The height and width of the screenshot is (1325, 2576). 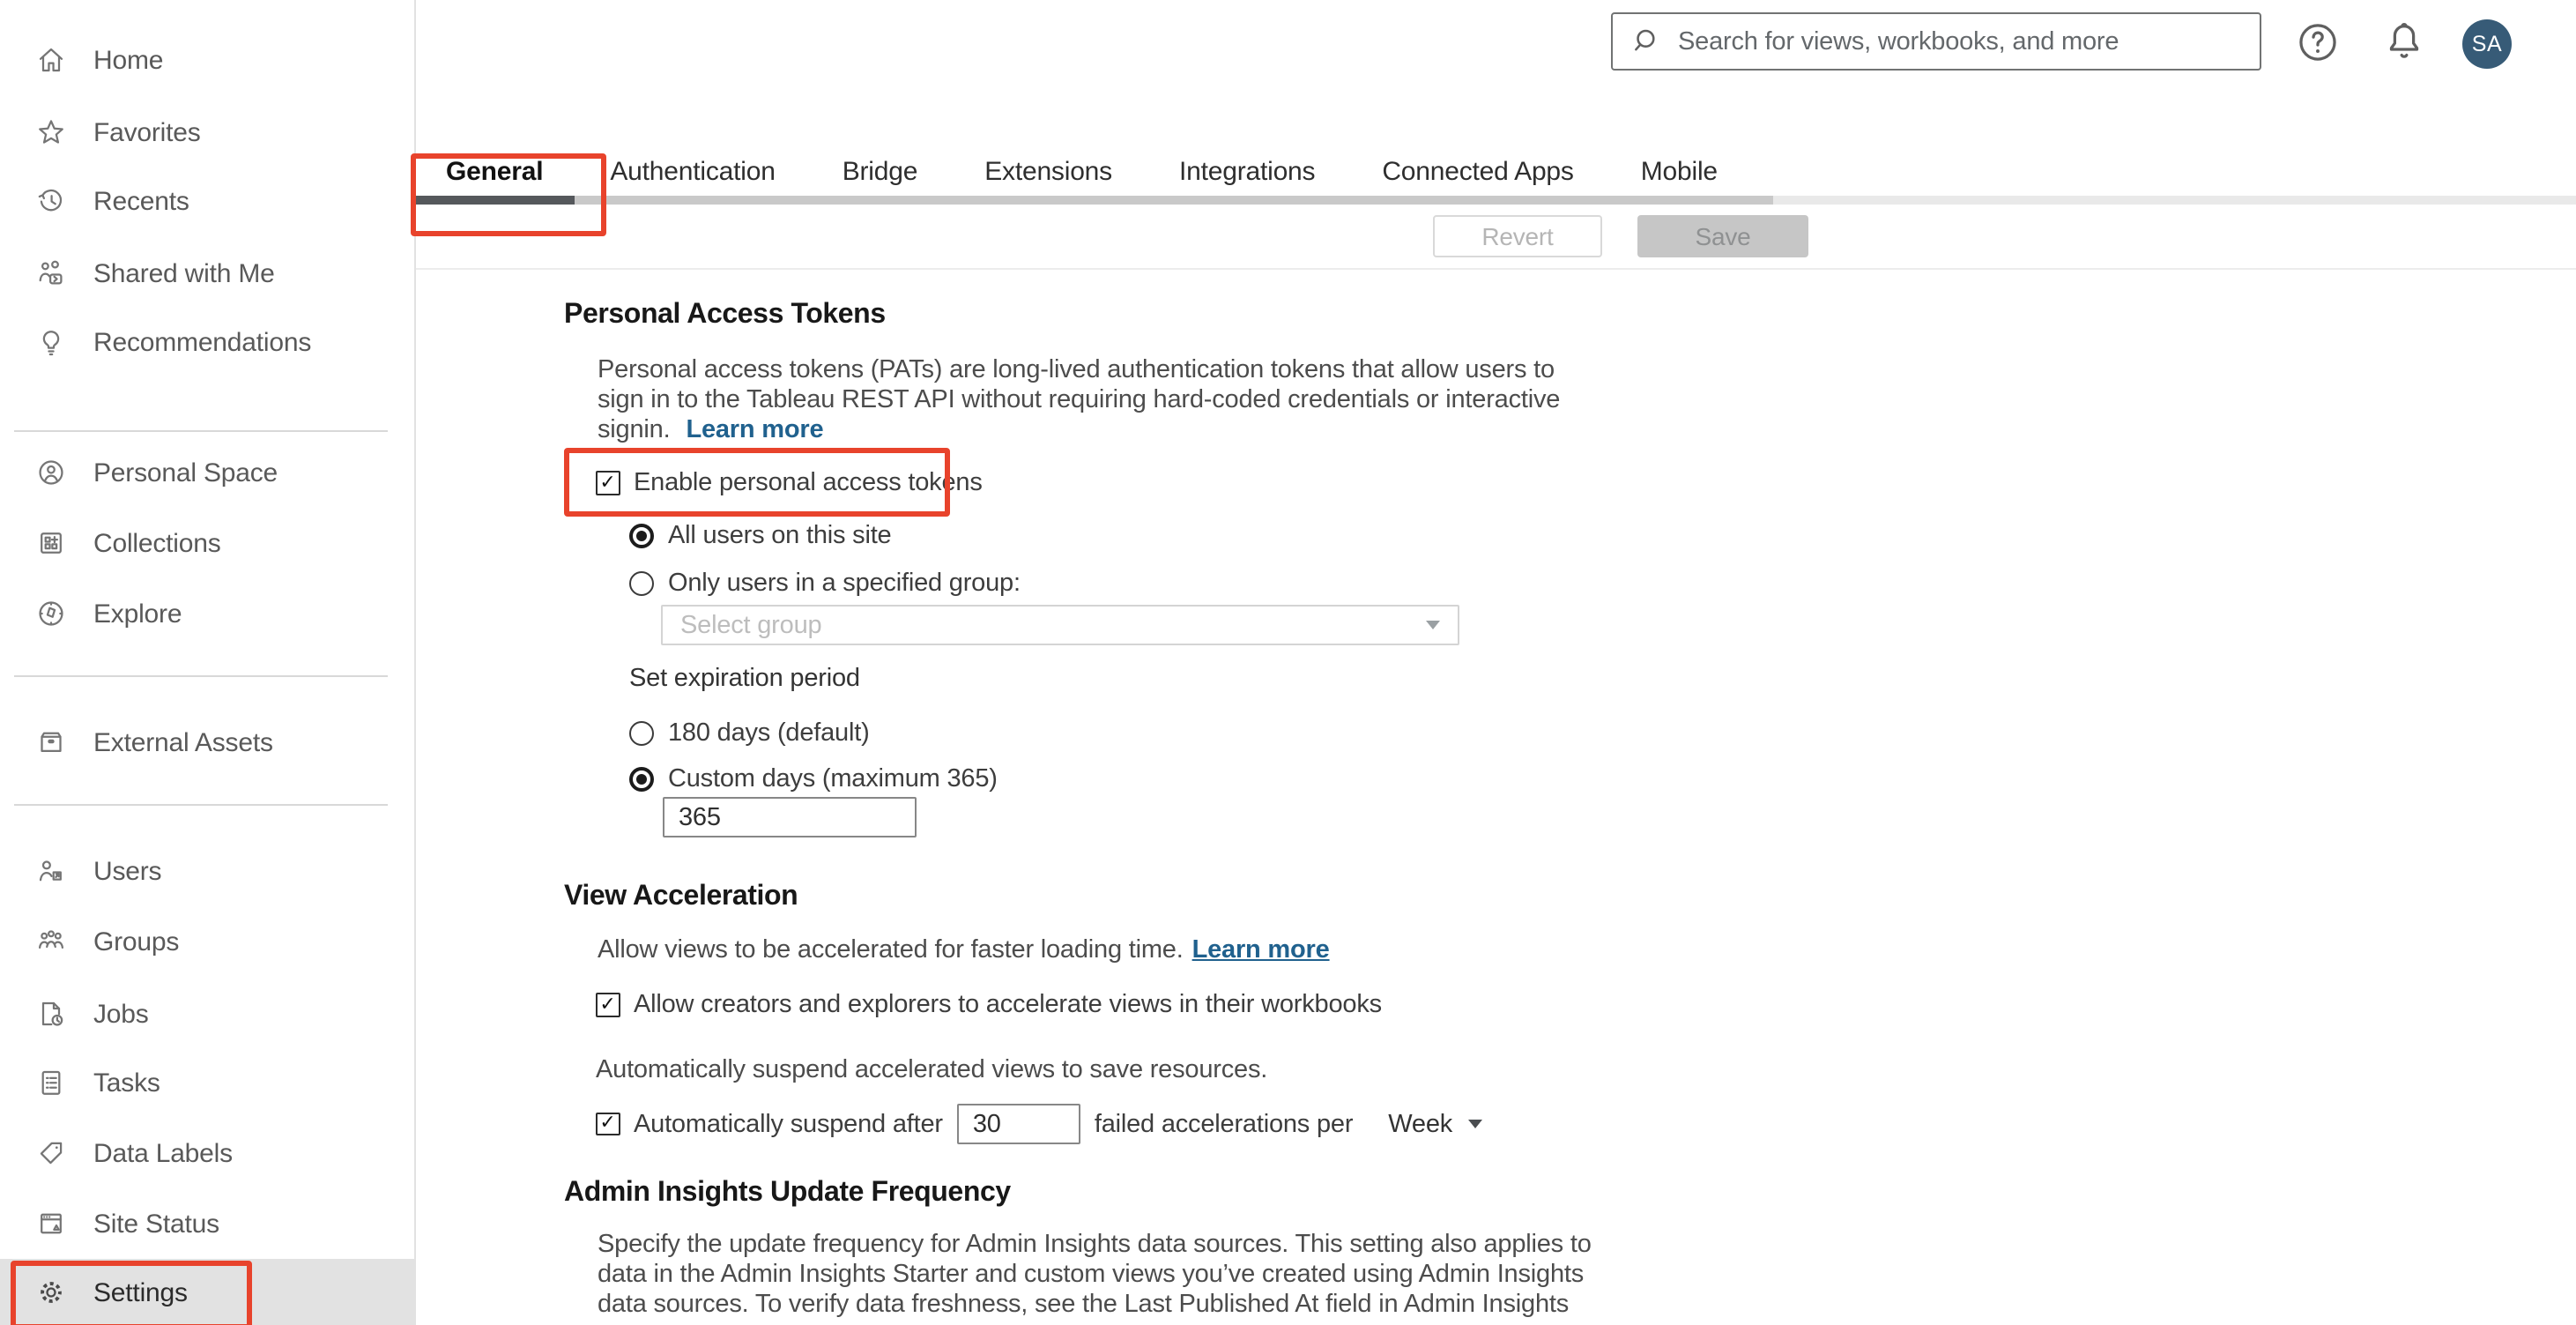 I want to click on expiration-180-label: 180 days (default), so click(x=769, y=733).